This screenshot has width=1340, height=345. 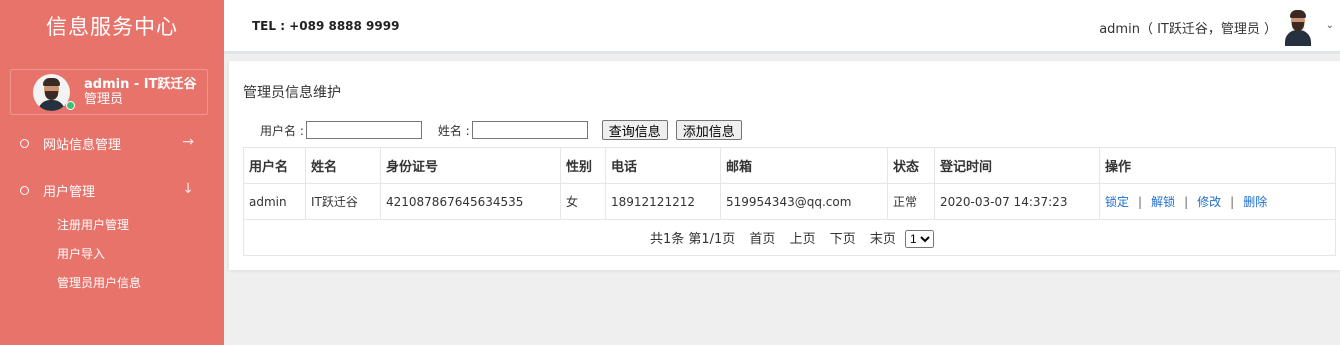 What do you see at coordinates (762, 239) in the screenshot?
I see `first-page-link: 首页` at bounding box center [762, 239].